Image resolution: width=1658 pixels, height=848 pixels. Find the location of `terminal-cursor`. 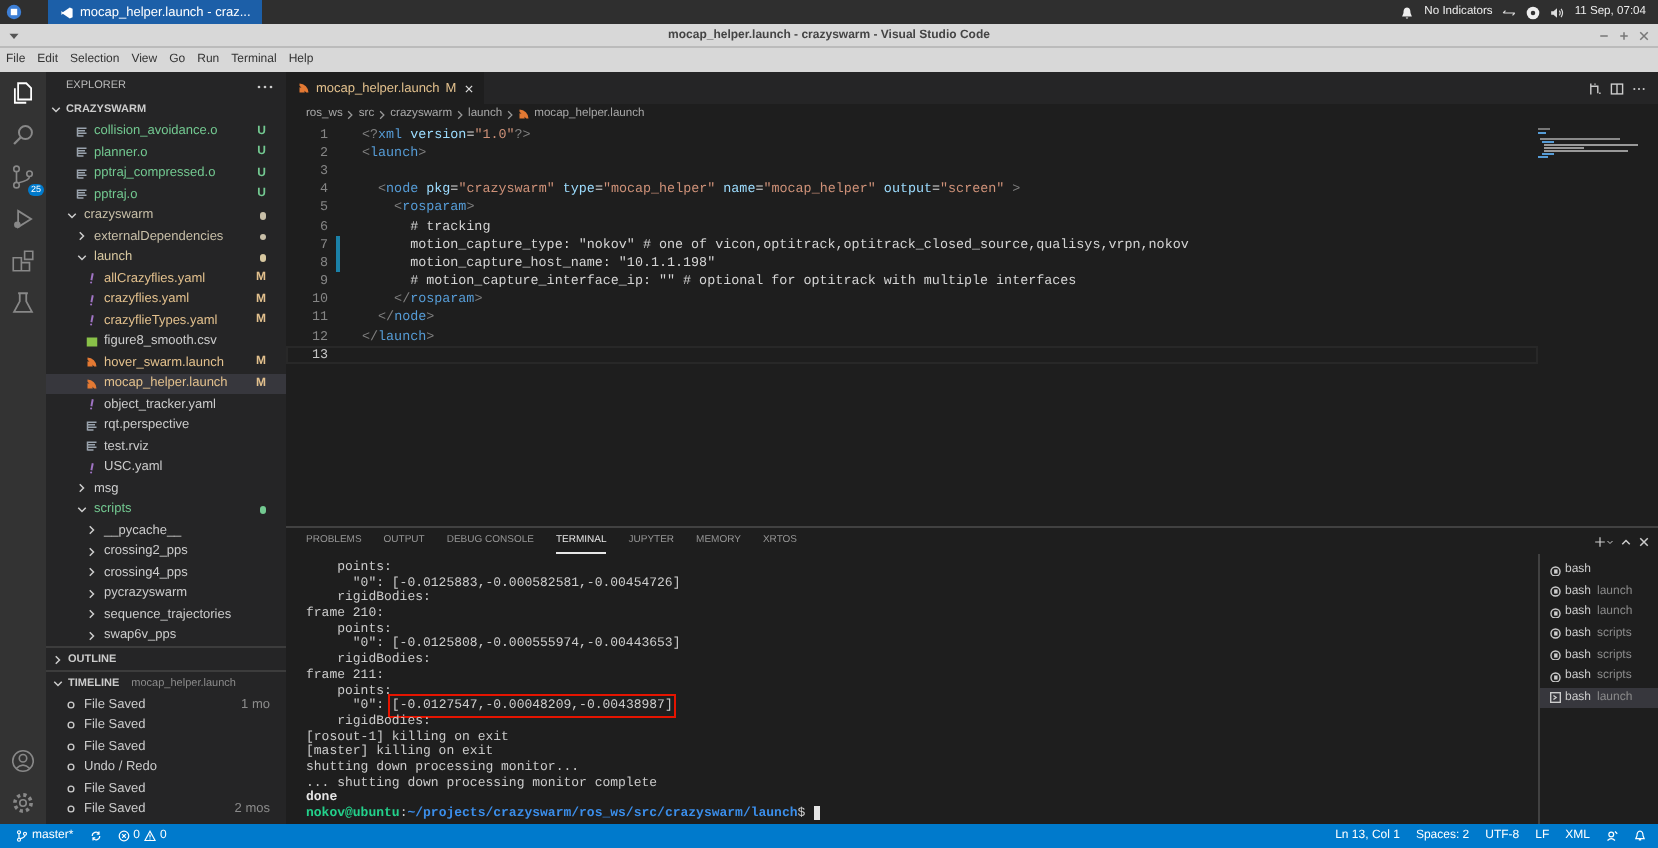

terminal-cursor is located at coordinates (817, 813).